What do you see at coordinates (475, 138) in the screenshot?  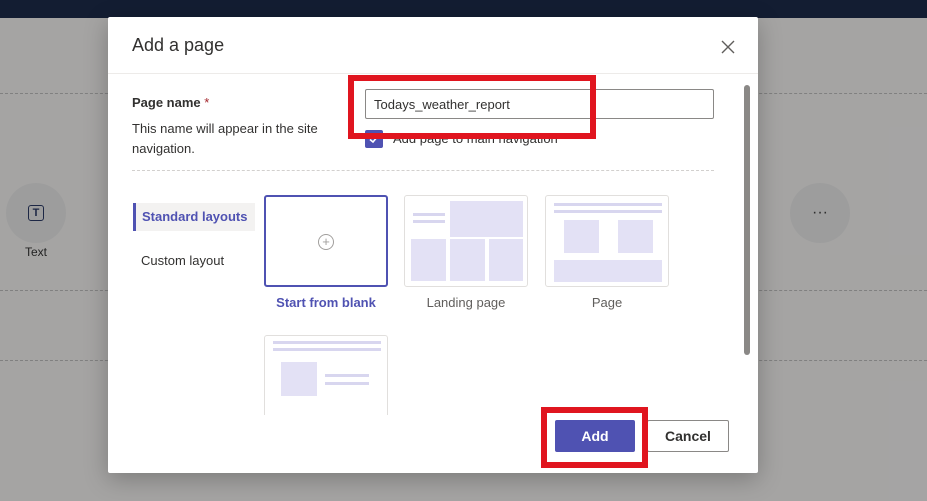 I see `add-to-nav-label: Add page to main navigation` at bounding box center [475, 138].